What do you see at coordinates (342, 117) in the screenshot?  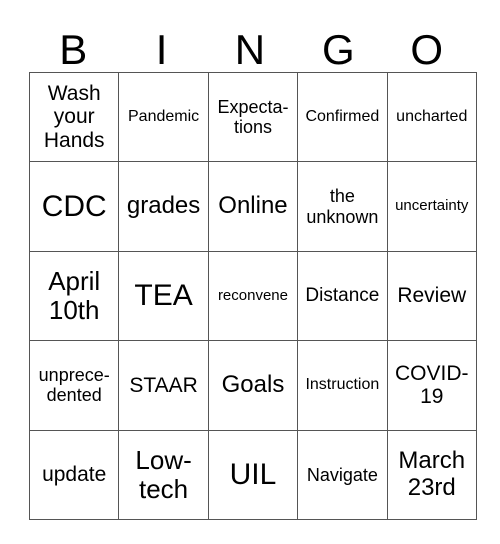 I see `bingo-cell: Confirmed` at bounding box center [342, 117].